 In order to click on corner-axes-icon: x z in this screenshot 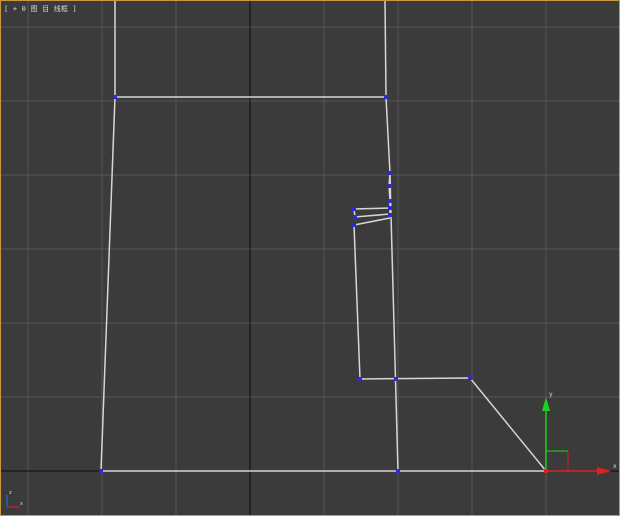, I will do `click(14, 499)`.